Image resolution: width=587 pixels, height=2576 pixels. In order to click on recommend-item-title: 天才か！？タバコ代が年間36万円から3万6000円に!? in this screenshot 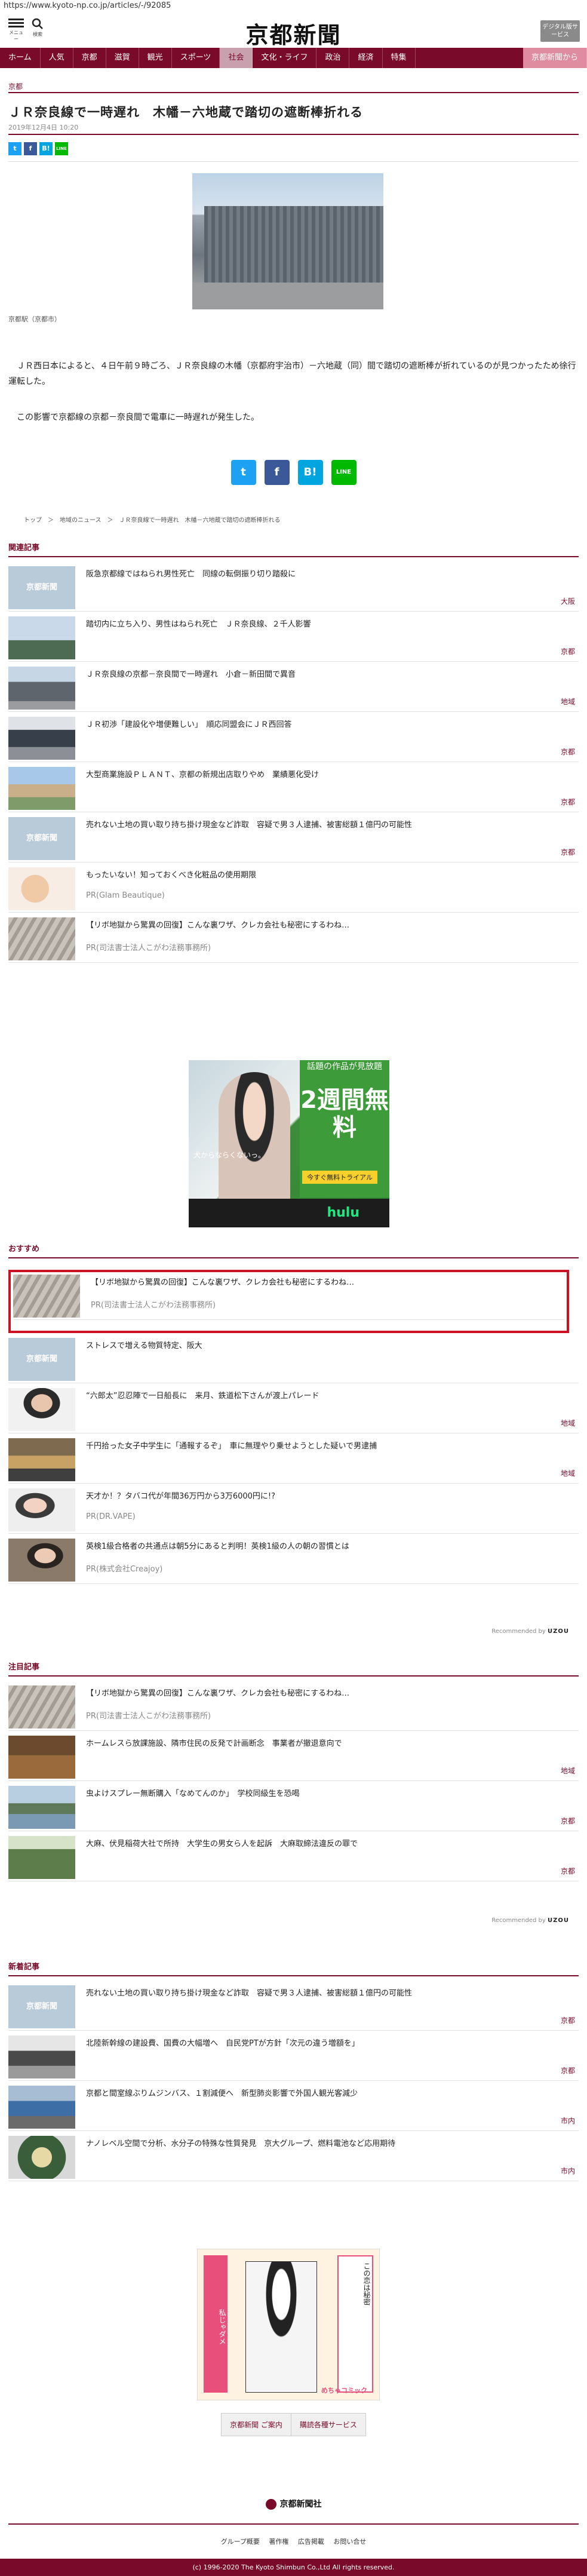, I will do `click(329, 1497)`.